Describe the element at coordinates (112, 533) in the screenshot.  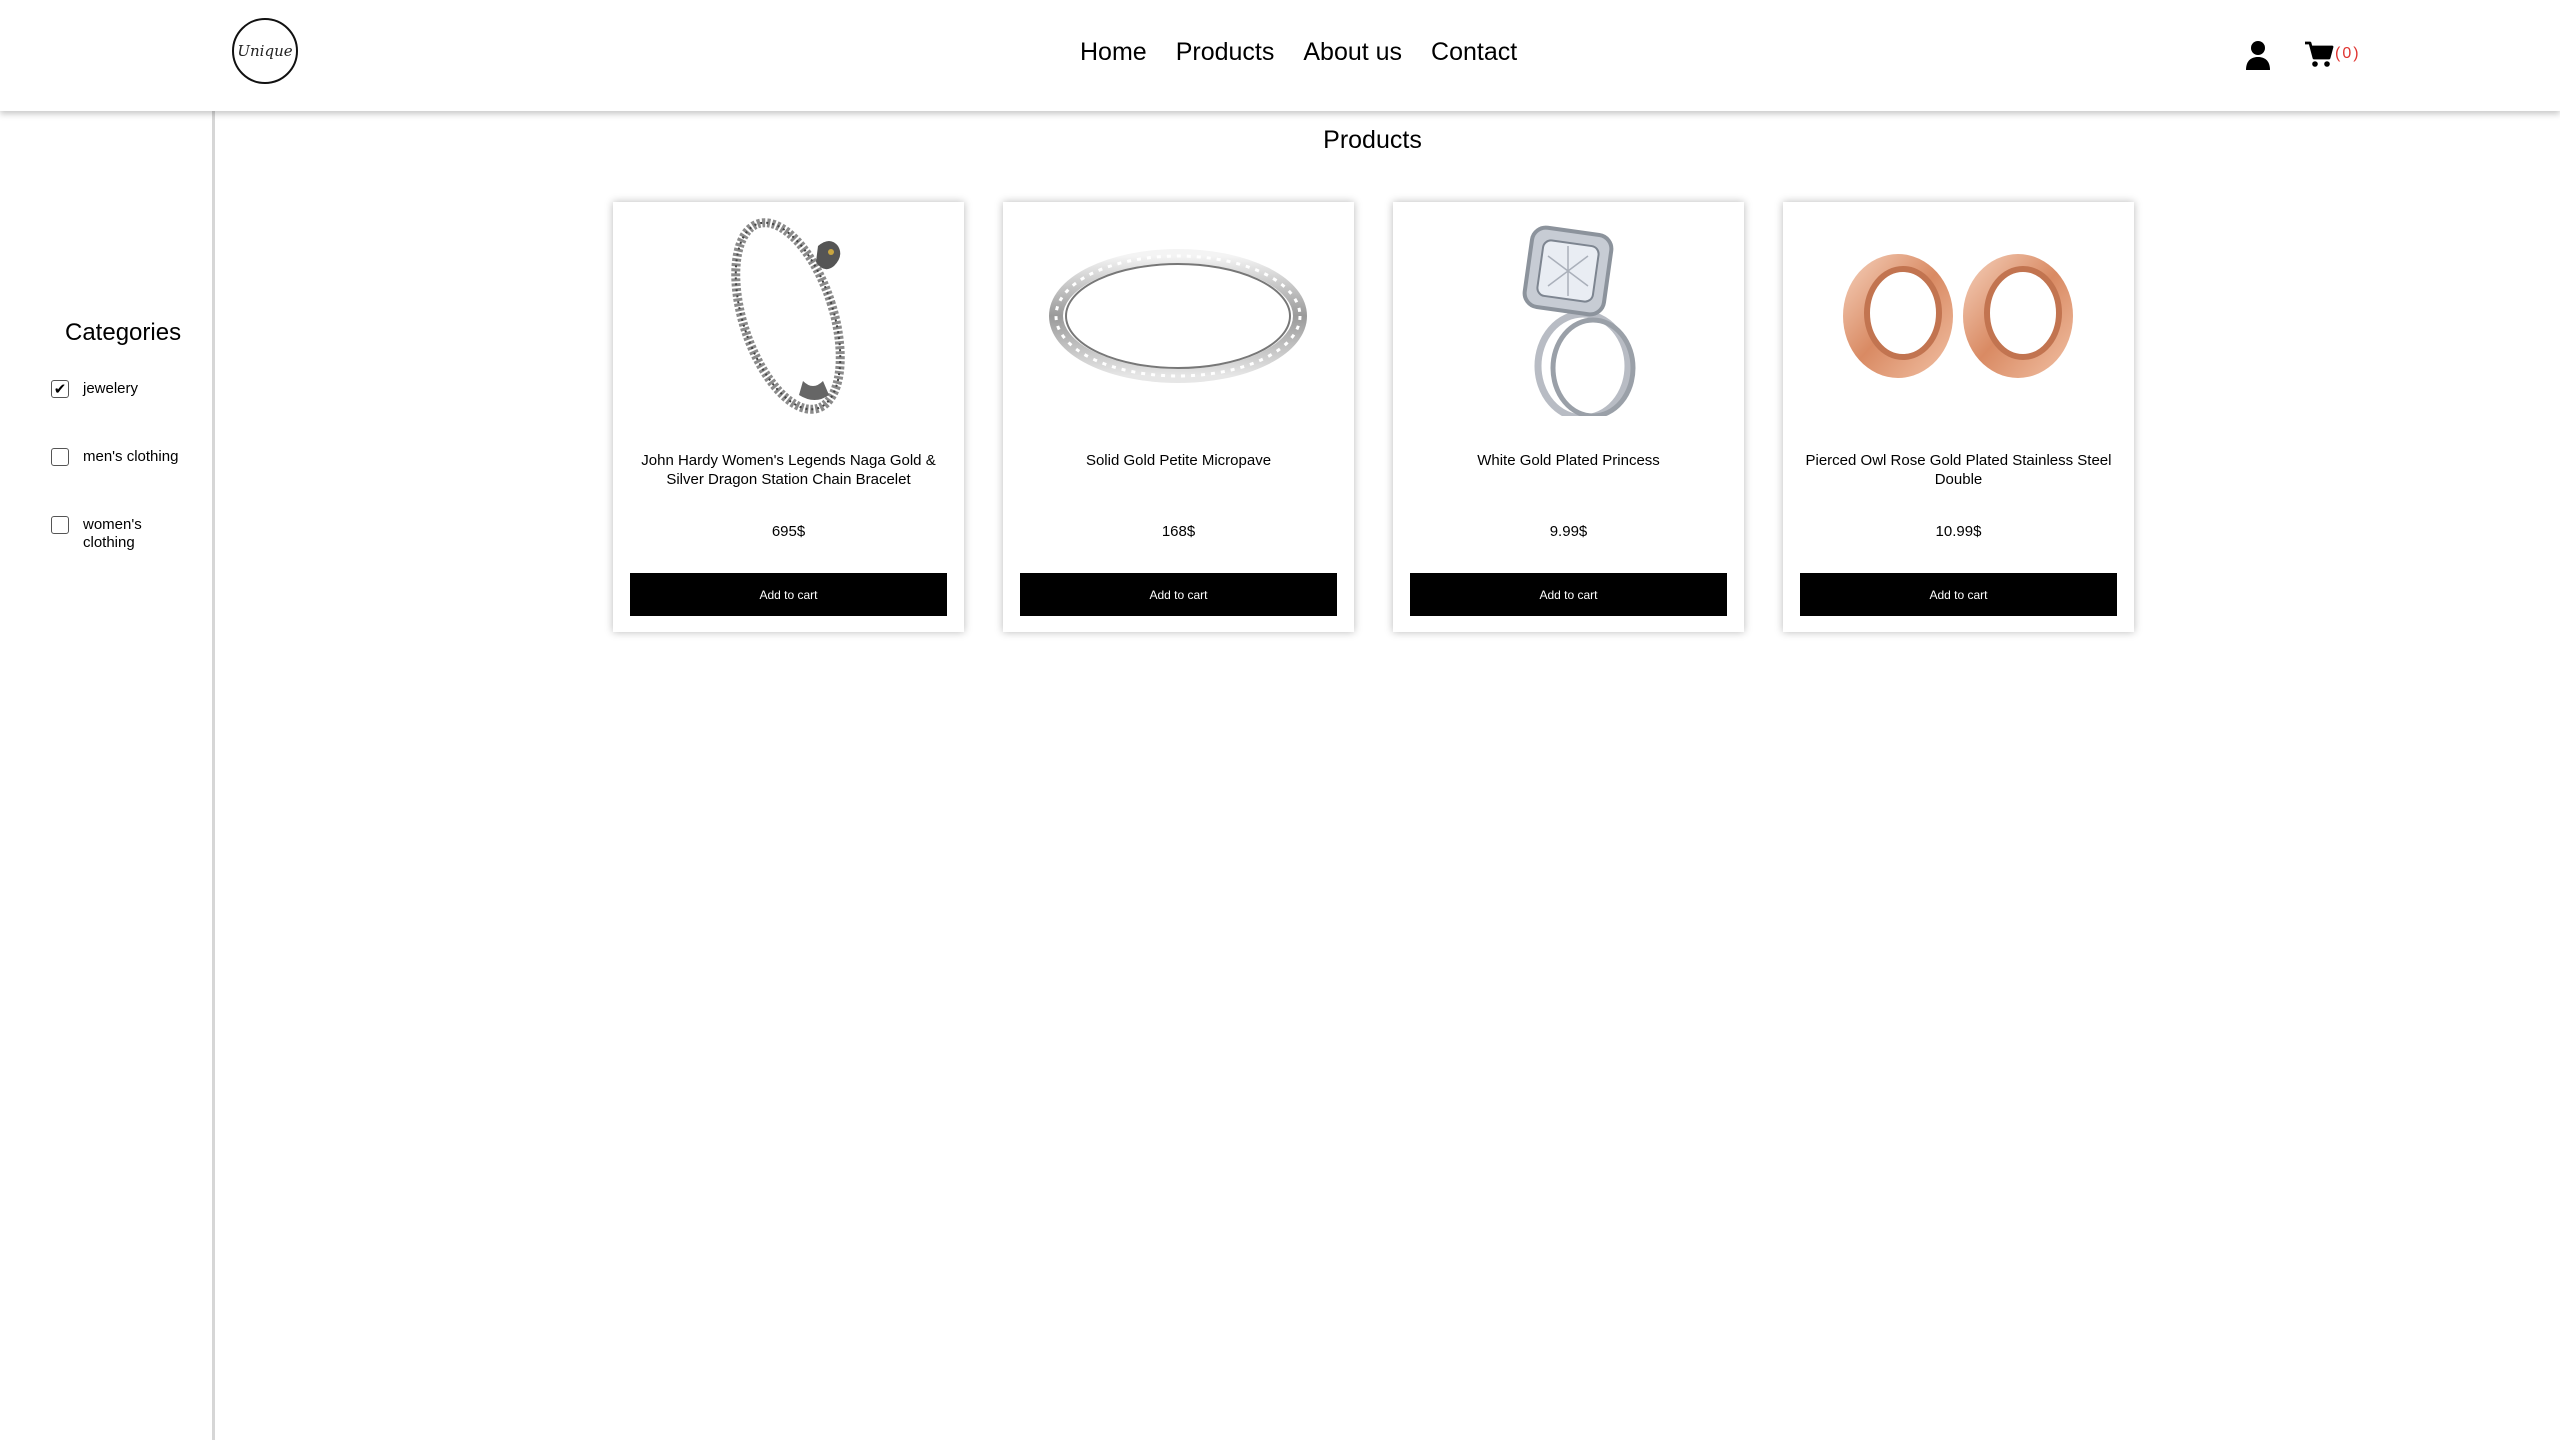
I see `category-label: women's clothing` at that location.